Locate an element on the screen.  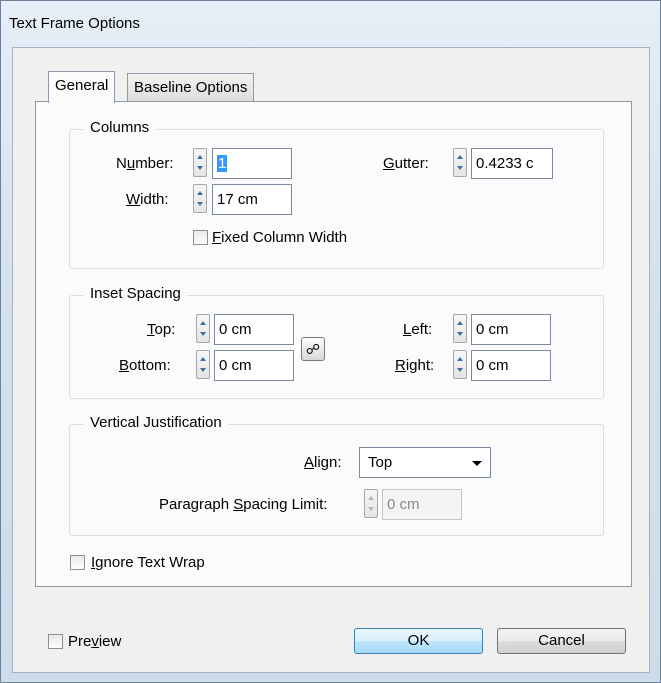
right-input: 0 cm is located at coordinates (511, 365).